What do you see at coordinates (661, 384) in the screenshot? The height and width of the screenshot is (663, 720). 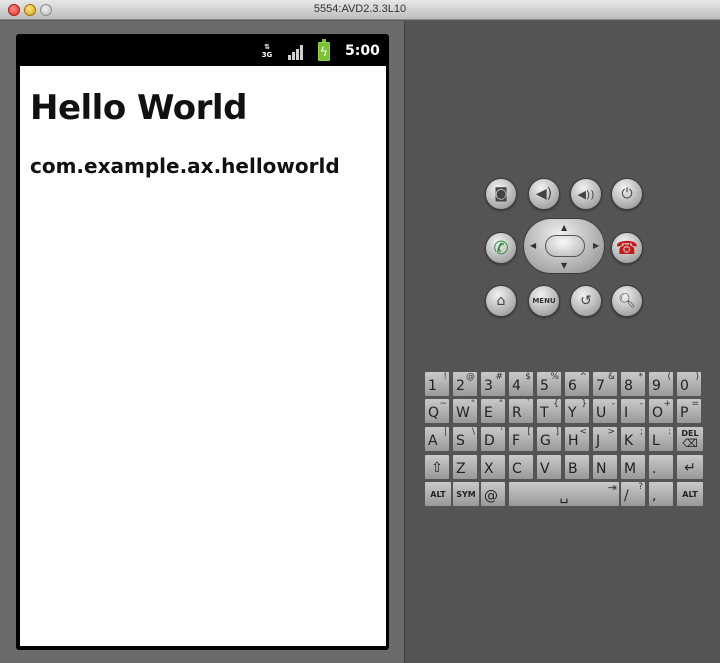 I see `key-9: 9(` at bounding box center [661, 384].